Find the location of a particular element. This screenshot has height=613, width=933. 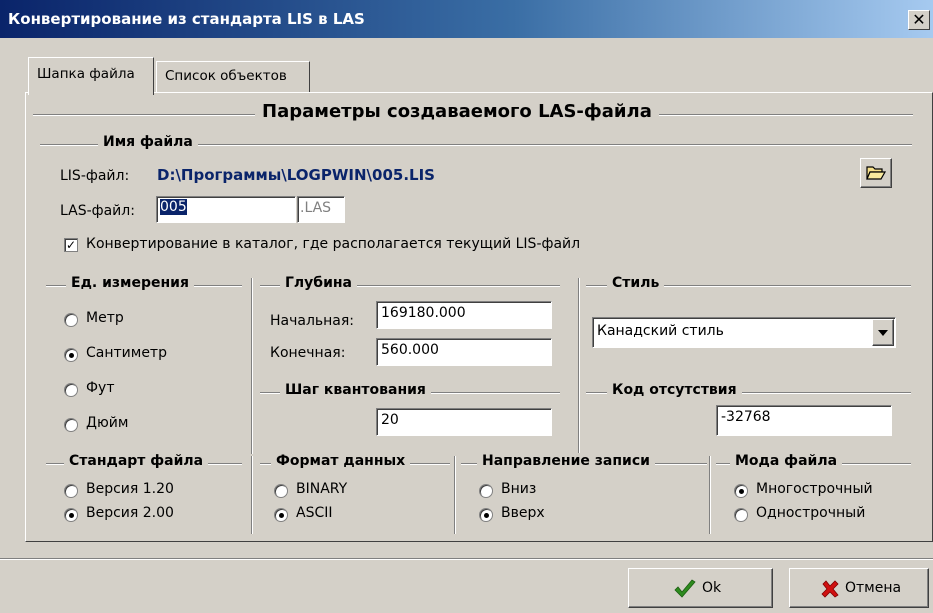

filename-group-title: Имя файла is located at coordinates (148, 142).